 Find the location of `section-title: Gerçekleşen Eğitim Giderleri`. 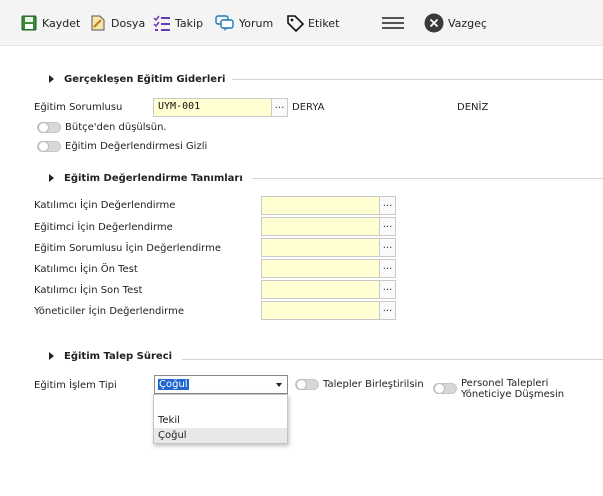

section-title: Gerçekleşen Eğitim Giderleri is located at coordinates (145, 79).